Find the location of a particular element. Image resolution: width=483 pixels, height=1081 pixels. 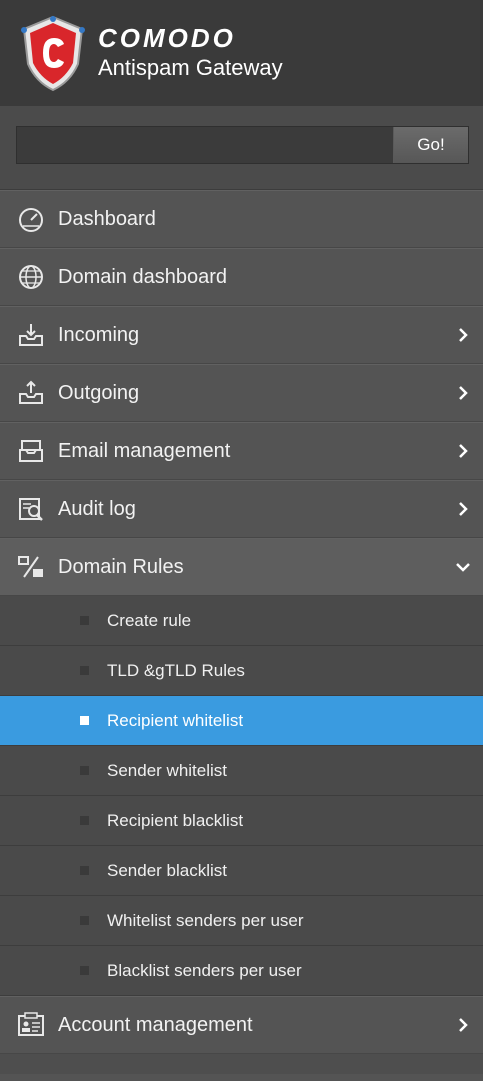

menu-label: Incoming is located at coordinates (99, 334).